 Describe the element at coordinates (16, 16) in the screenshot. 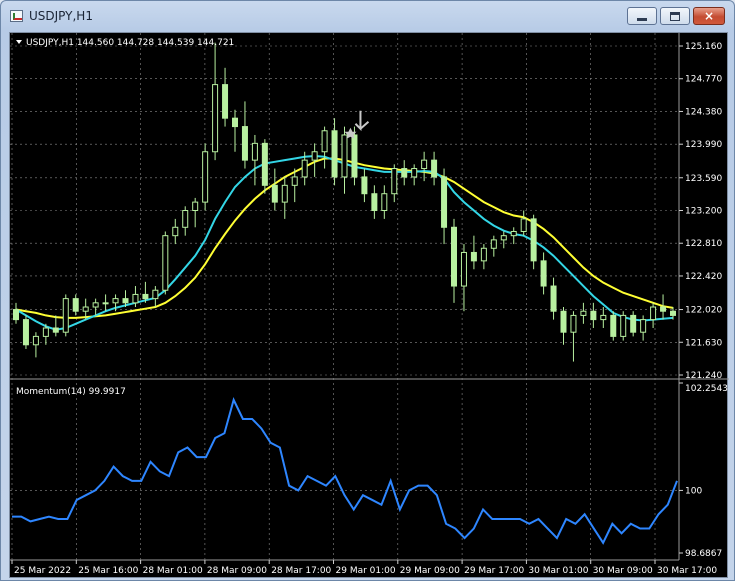

I see `chart-window-icon` at that location.